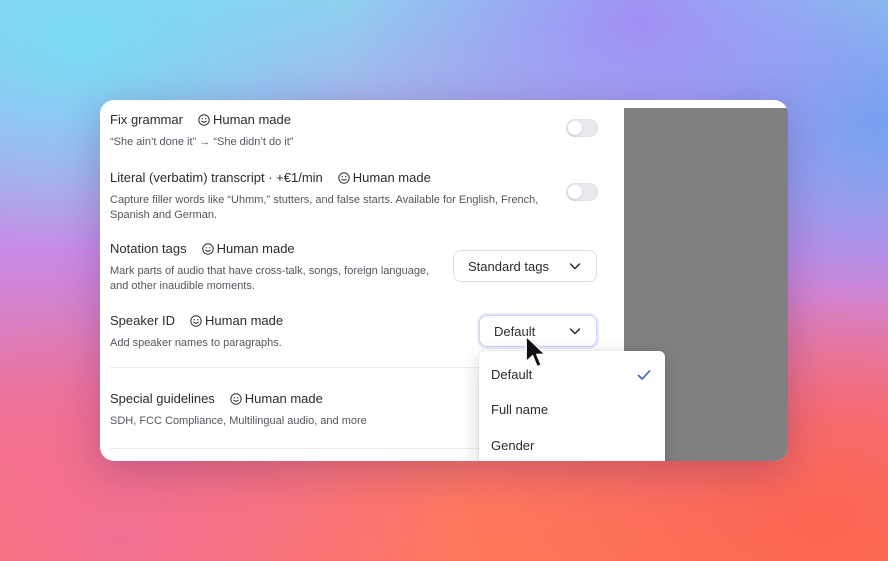 This screenshot has height=561, width=888. I want to click on option-title: Notation tags, so click(148, 248).